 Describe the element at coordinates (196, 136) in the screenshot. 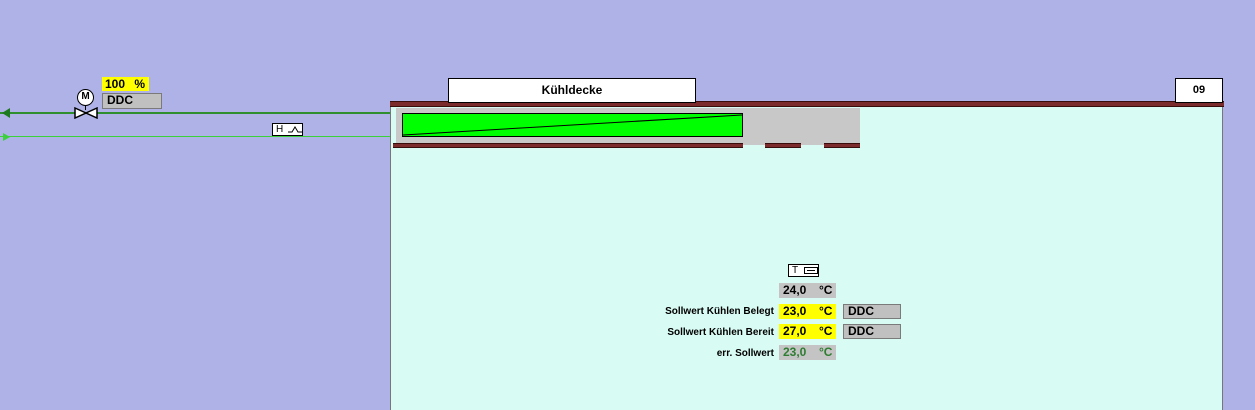

I see `return-pipe` at that location.